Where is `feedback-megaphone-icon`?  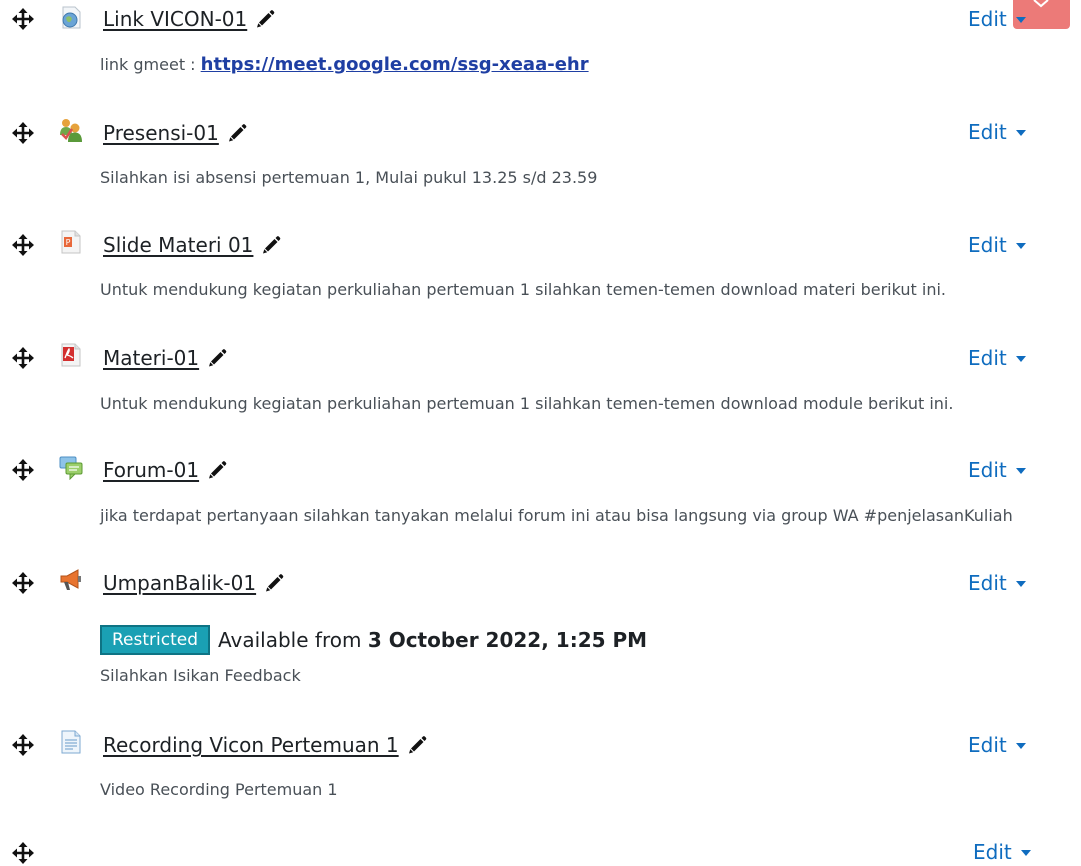 feedback-megaphone-icon is located at coordinates (70, 579).